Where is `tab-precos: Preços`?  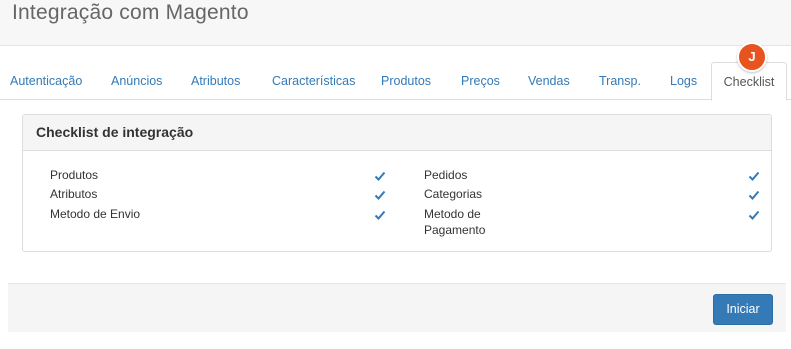
tab-precos: Preços is located at coordinates (480, 81).